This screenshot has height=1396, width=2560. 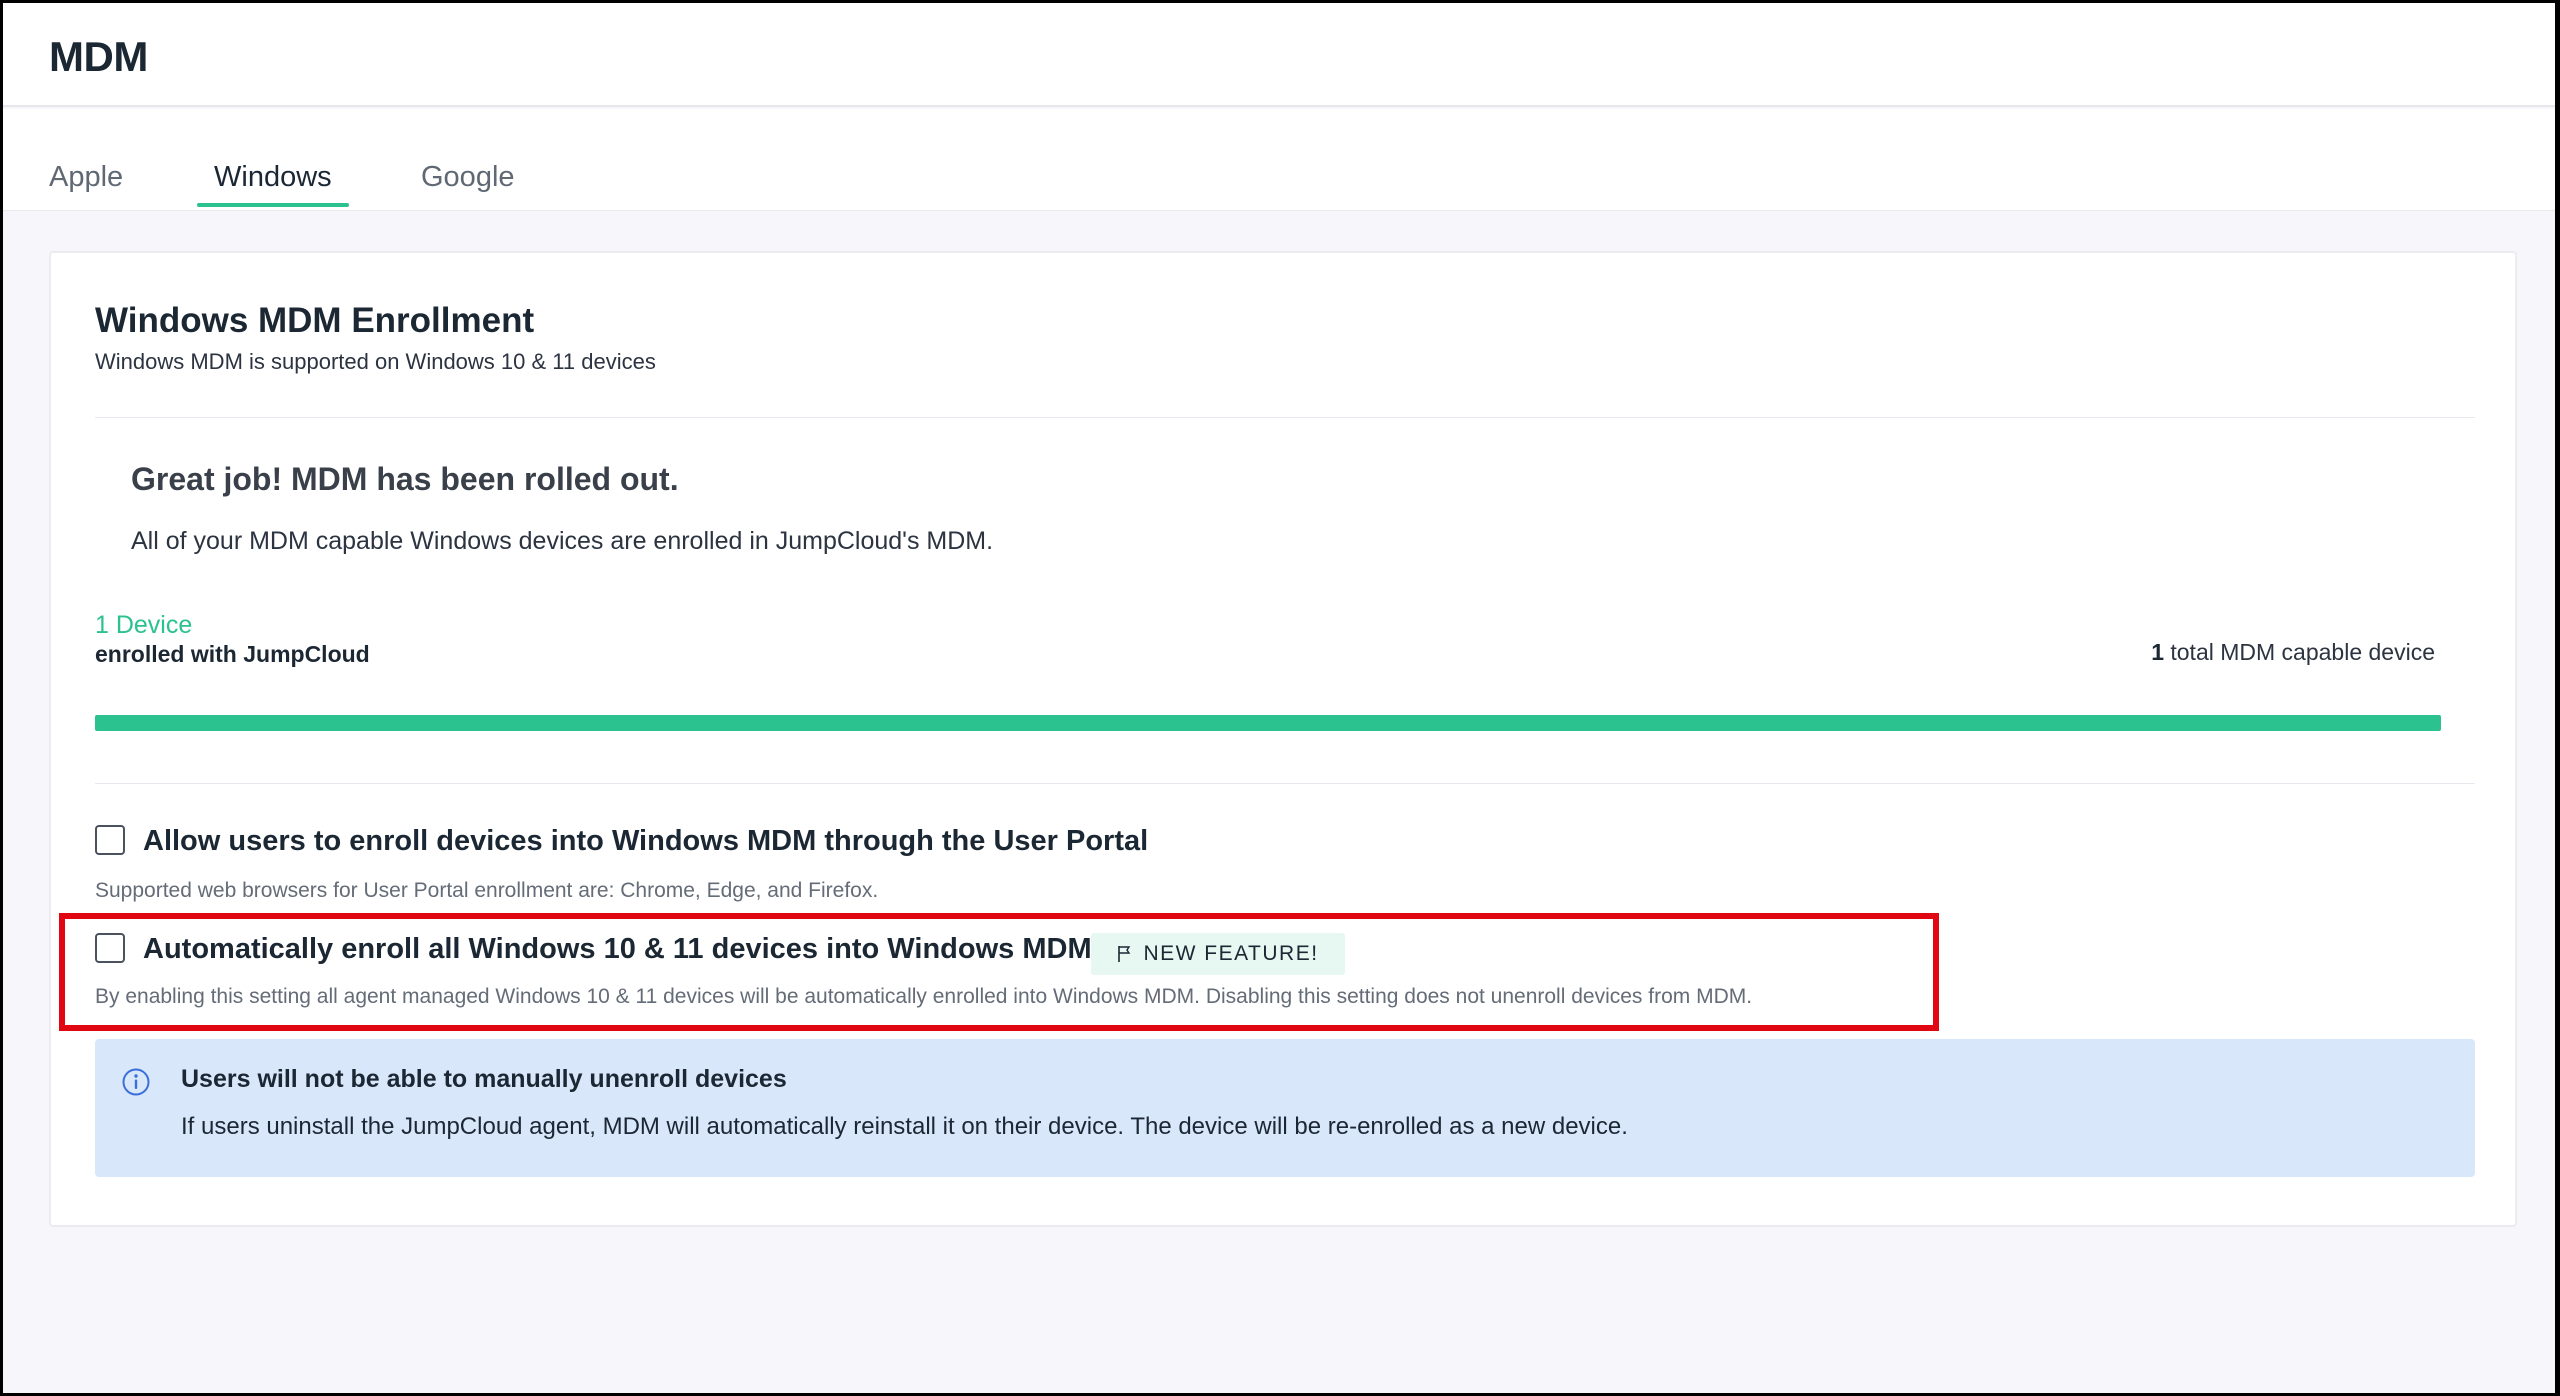 What do you see at coordinates (2157, 652) in the screenshot?
I see `total-capable-count: 1` at bounding box center [2157, 652].